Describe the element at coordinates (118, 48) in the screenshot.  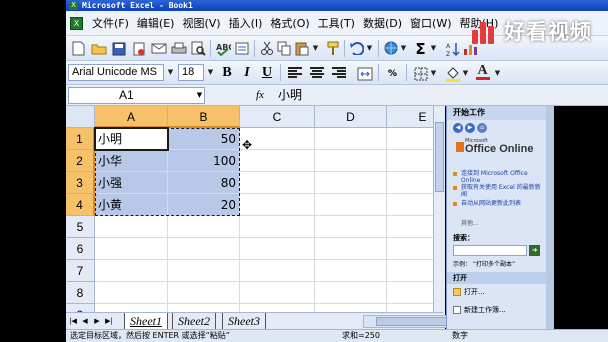
I see `save-icon` at that location.